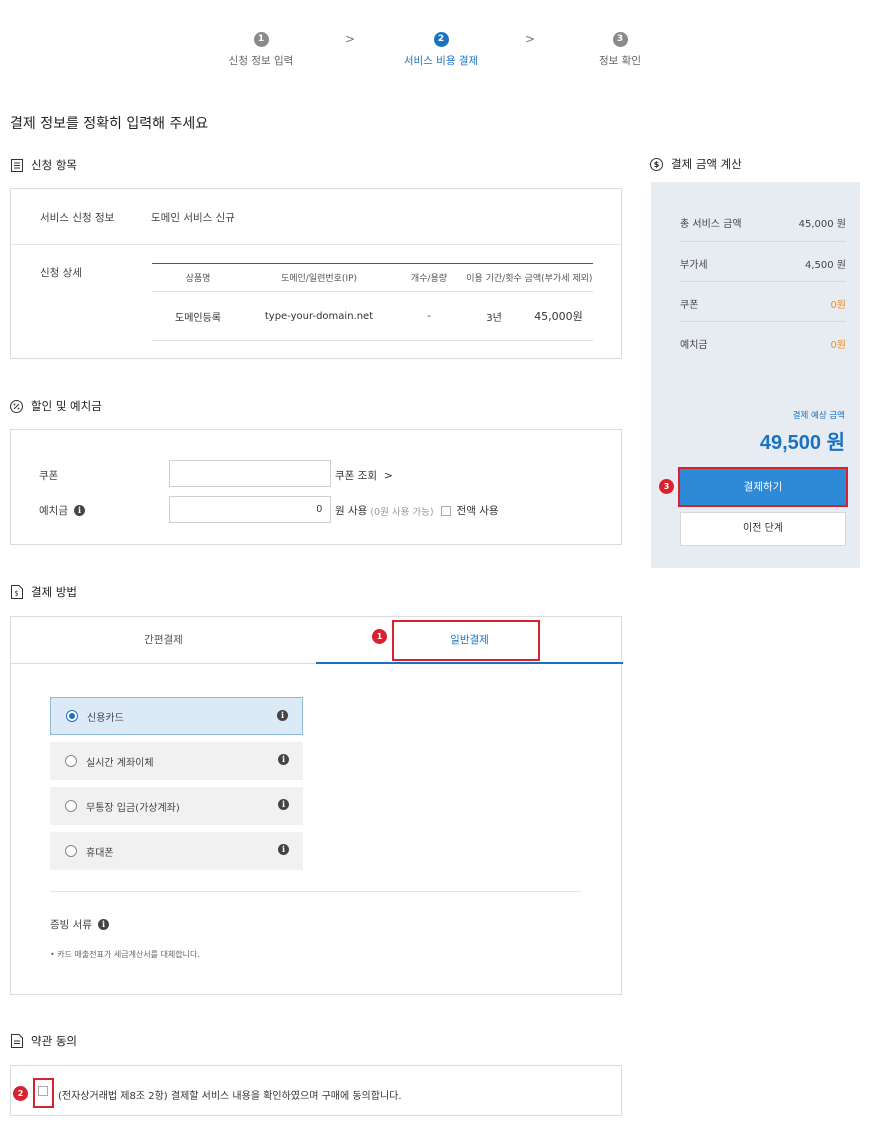 The width and height of the screenshot is (880, 1123). Describe the element at coordinates (100, 853) in the screenshot. I see `method-mobile-label: 휴대폰` at that location.